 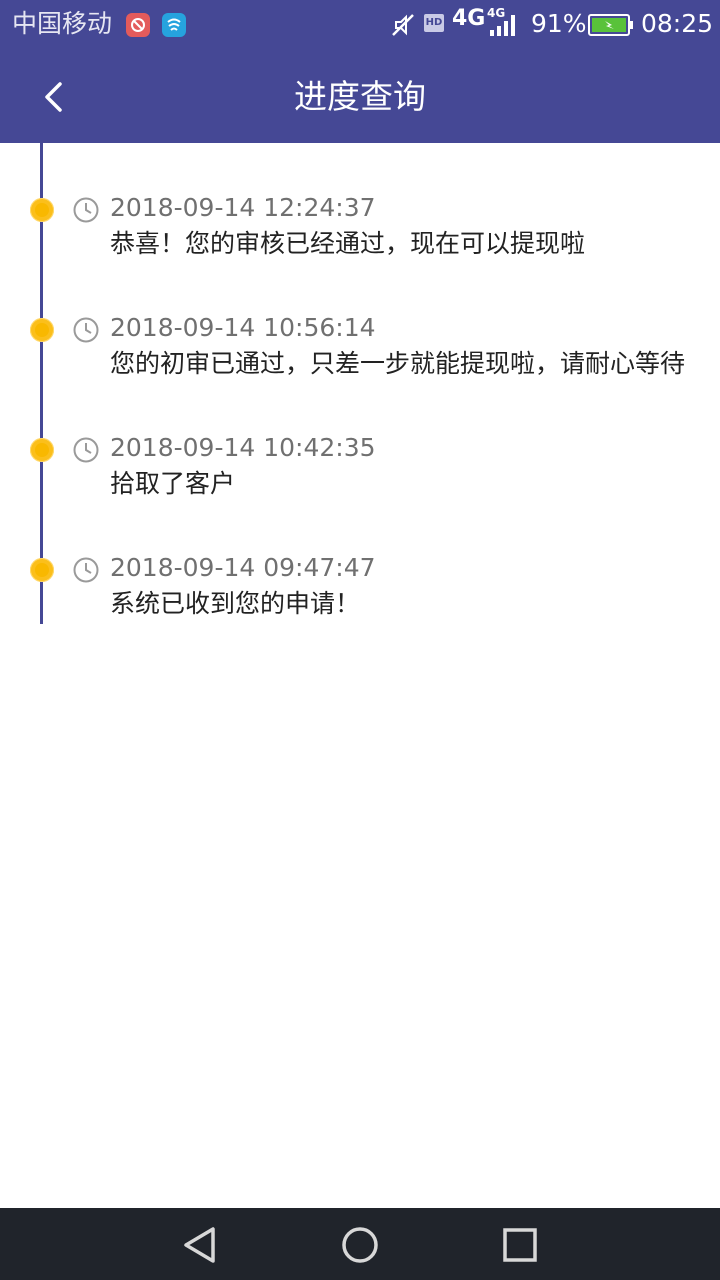 What do you see at coordinates (235, 603) in the screenshot?
I see `timeline-message: 系统已收到您的申请！` at bounding box center [235, 603].